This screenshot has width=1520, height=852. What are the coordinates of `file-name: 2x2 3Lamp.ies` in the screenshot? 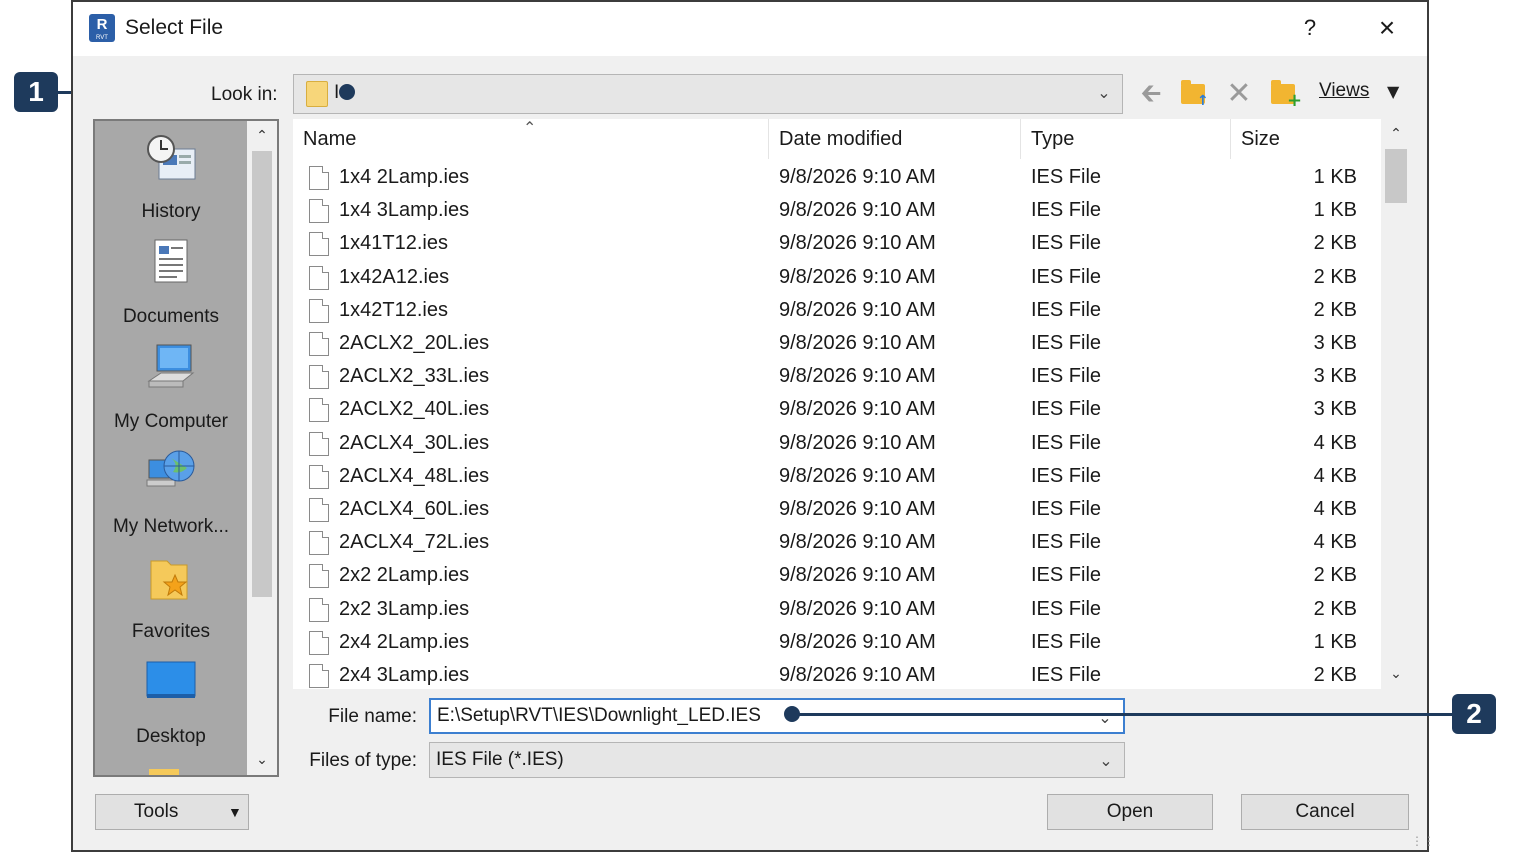 It's located at (404, 608).